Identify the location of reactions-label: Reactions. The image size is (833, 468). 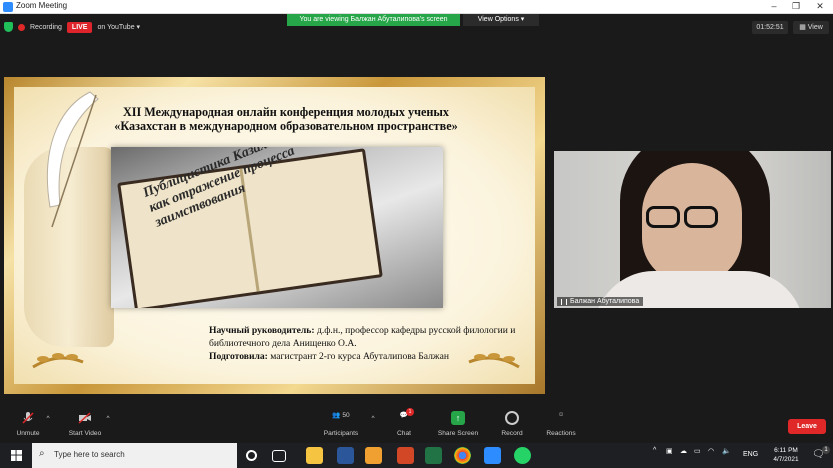
(561, 433).